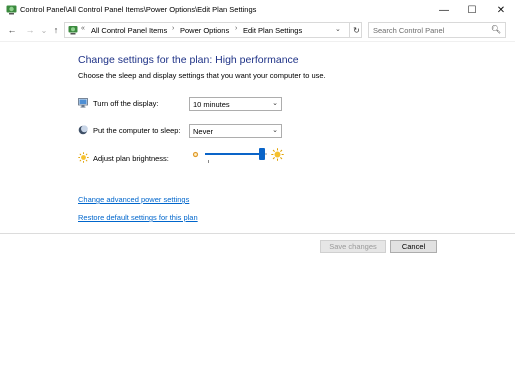  I want to click on recent-locations-button: ⌄, so click(44, 30).